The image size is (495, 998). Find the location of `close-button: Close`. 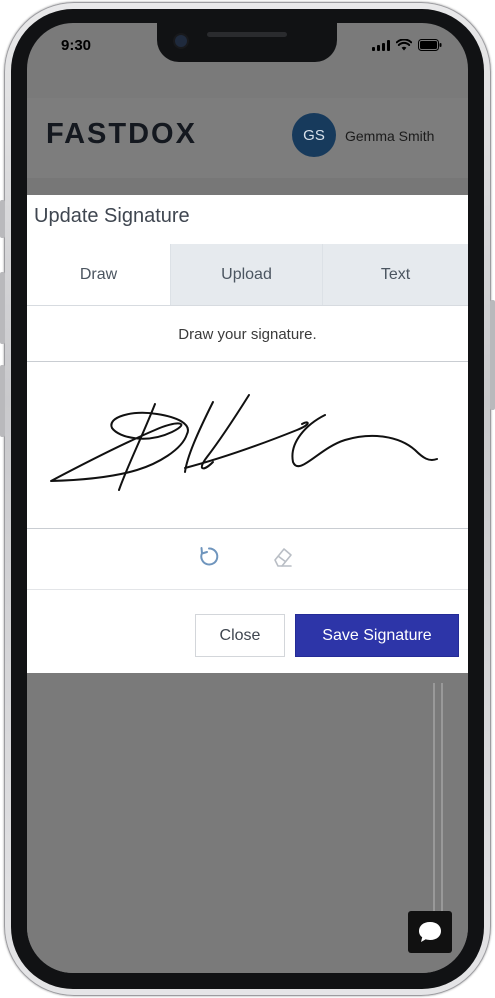

close-button: Close is located at coordinates (240, 635).